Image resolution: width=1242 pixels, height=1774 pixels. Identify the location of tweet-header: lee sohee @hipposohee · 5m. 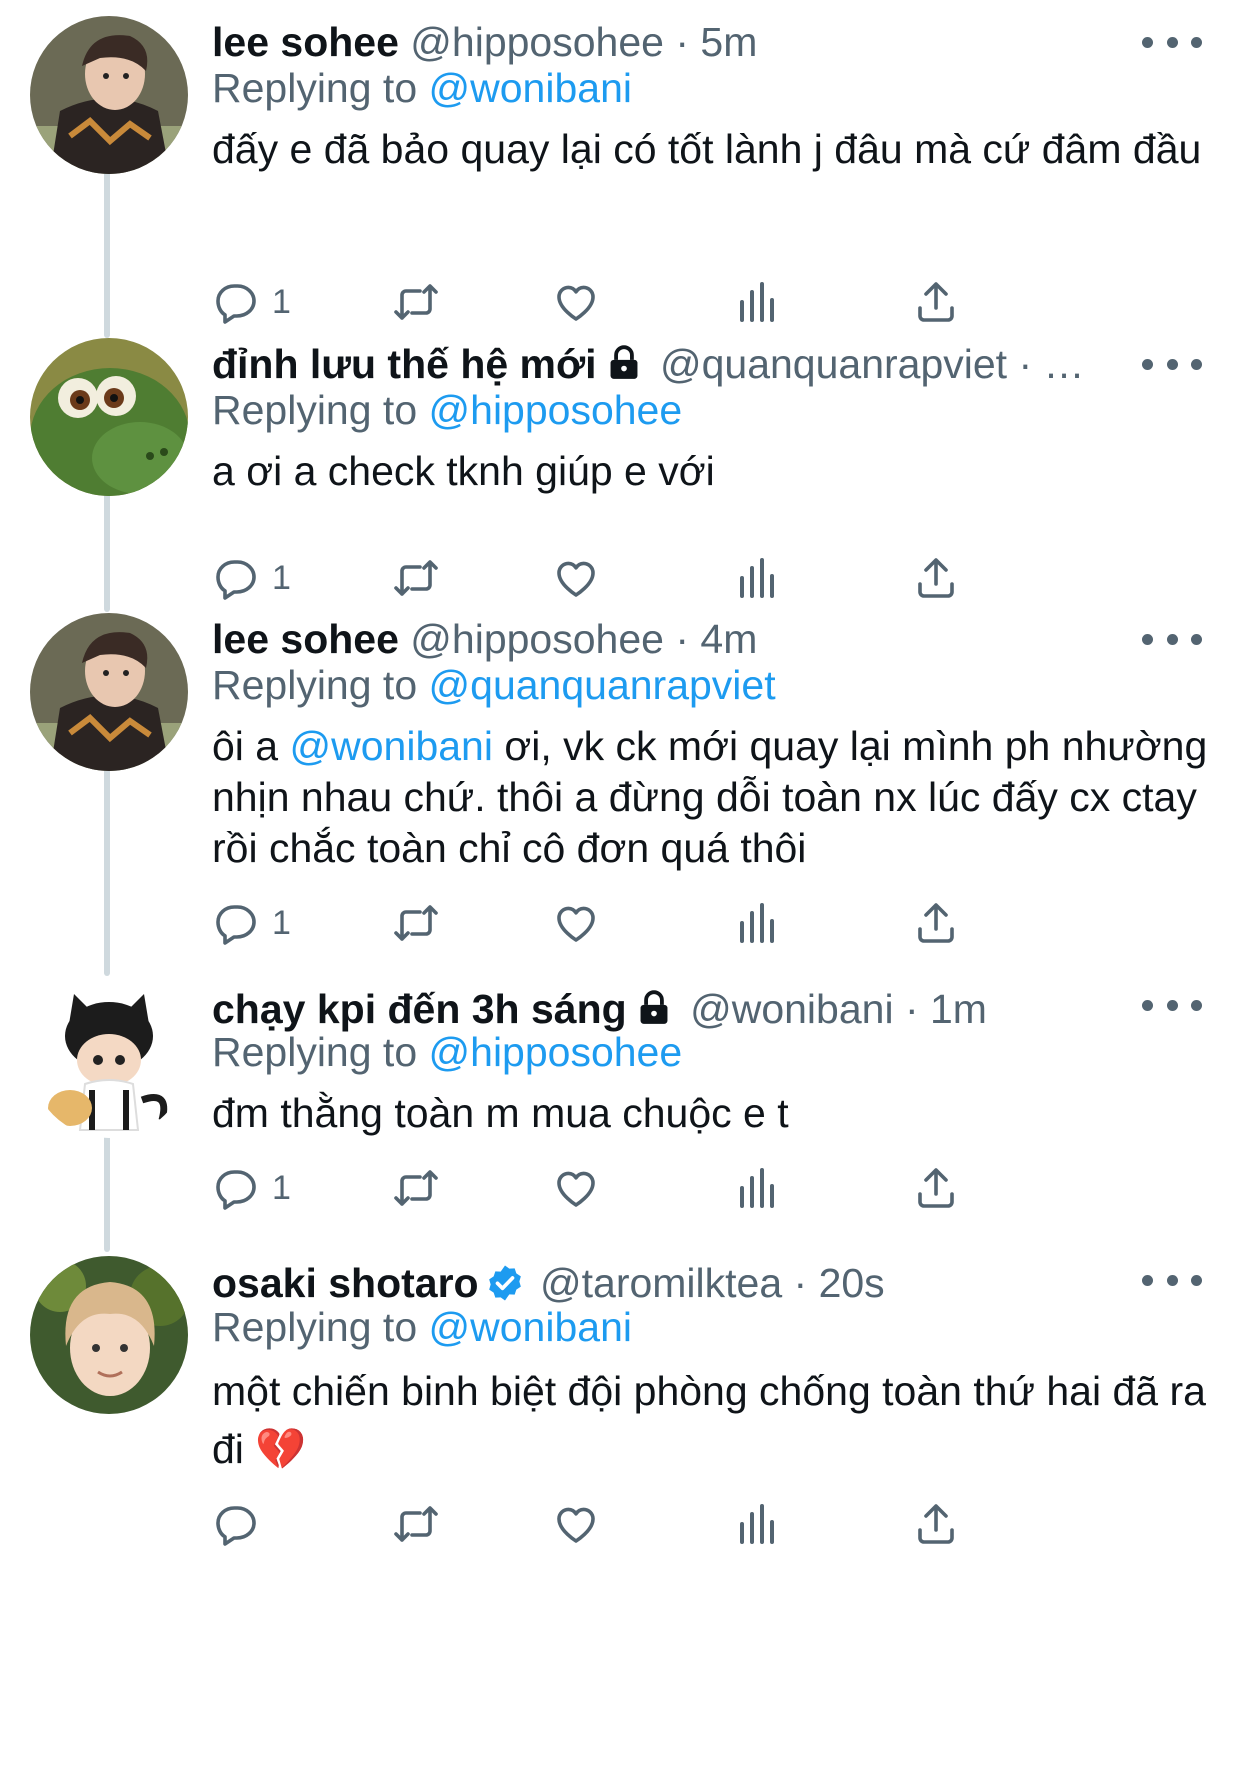
(652, 42).